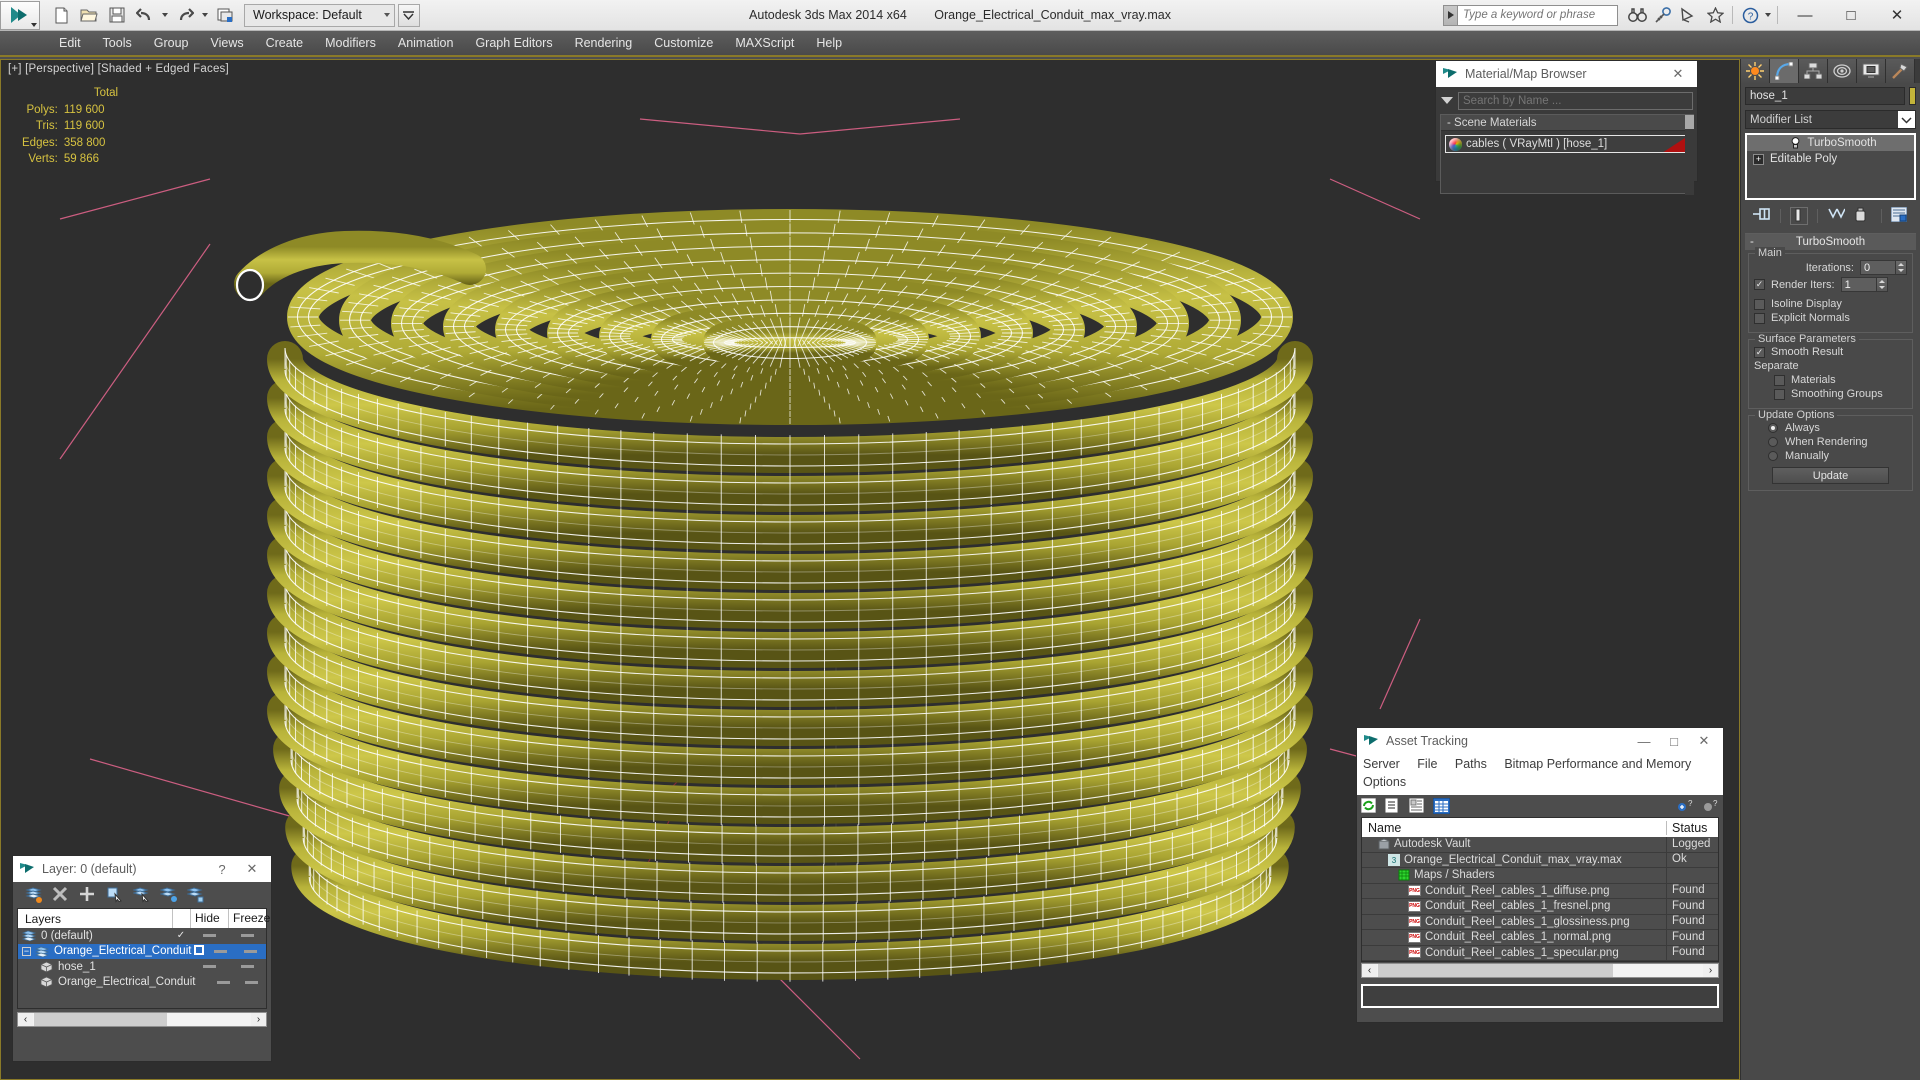 The width and height of the screenshot is (1920, 1080). I want to click on explicit-normals-checkbox, so click(1759, 318).